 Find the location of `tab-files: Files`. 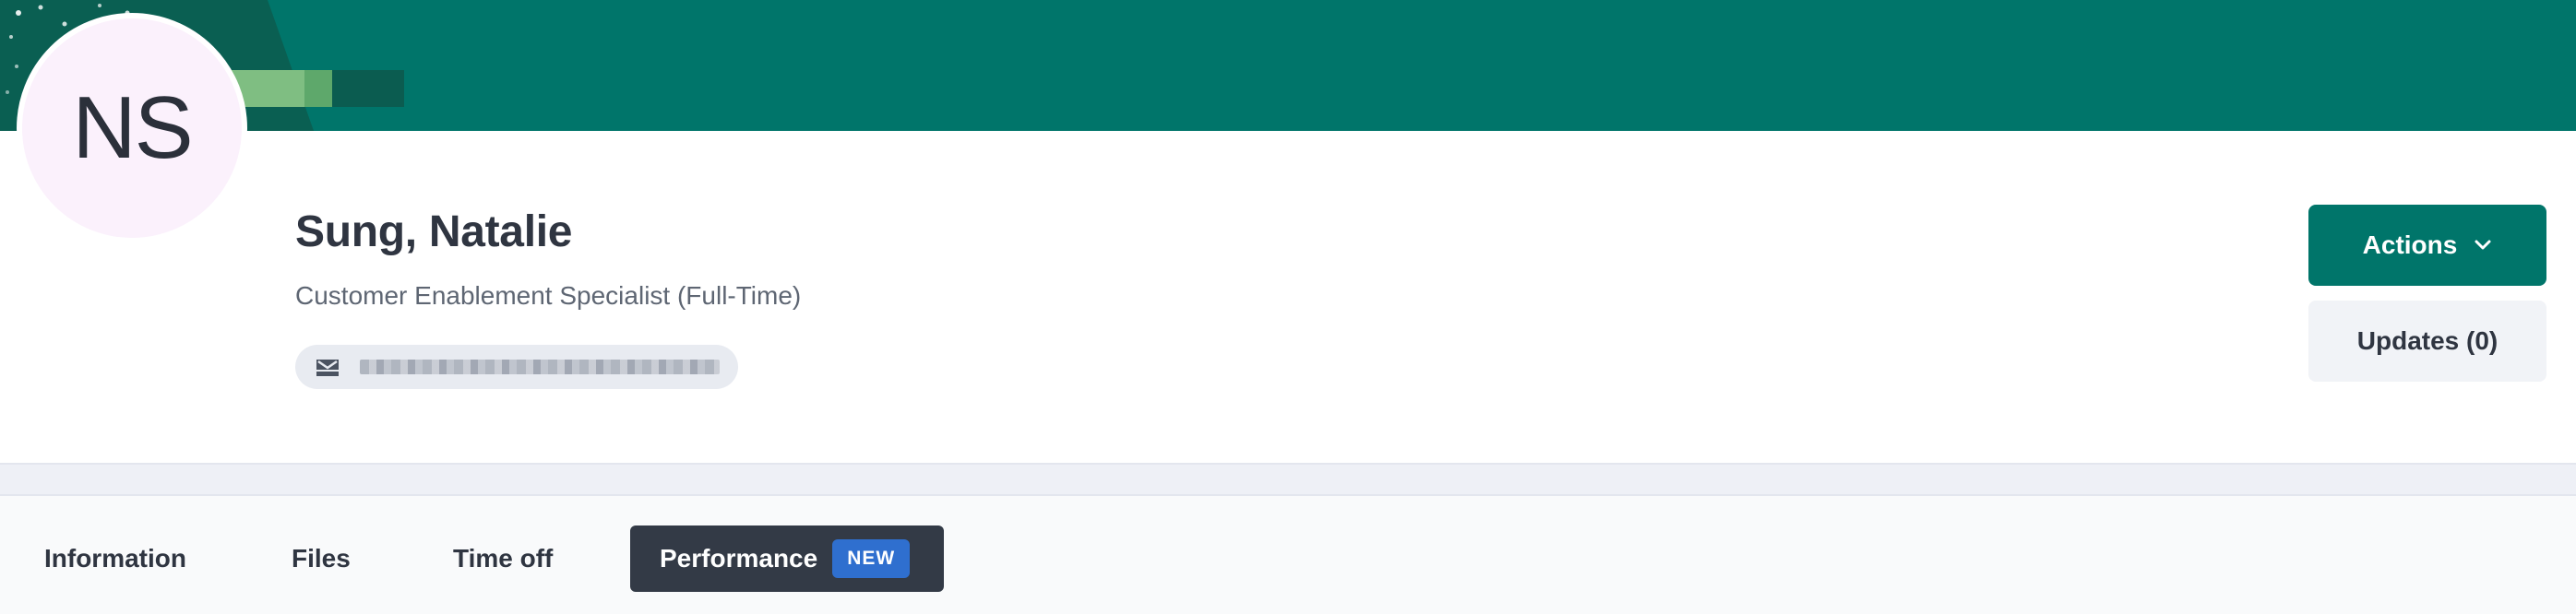

tab-files: Files is located at coordinates (321, 558).